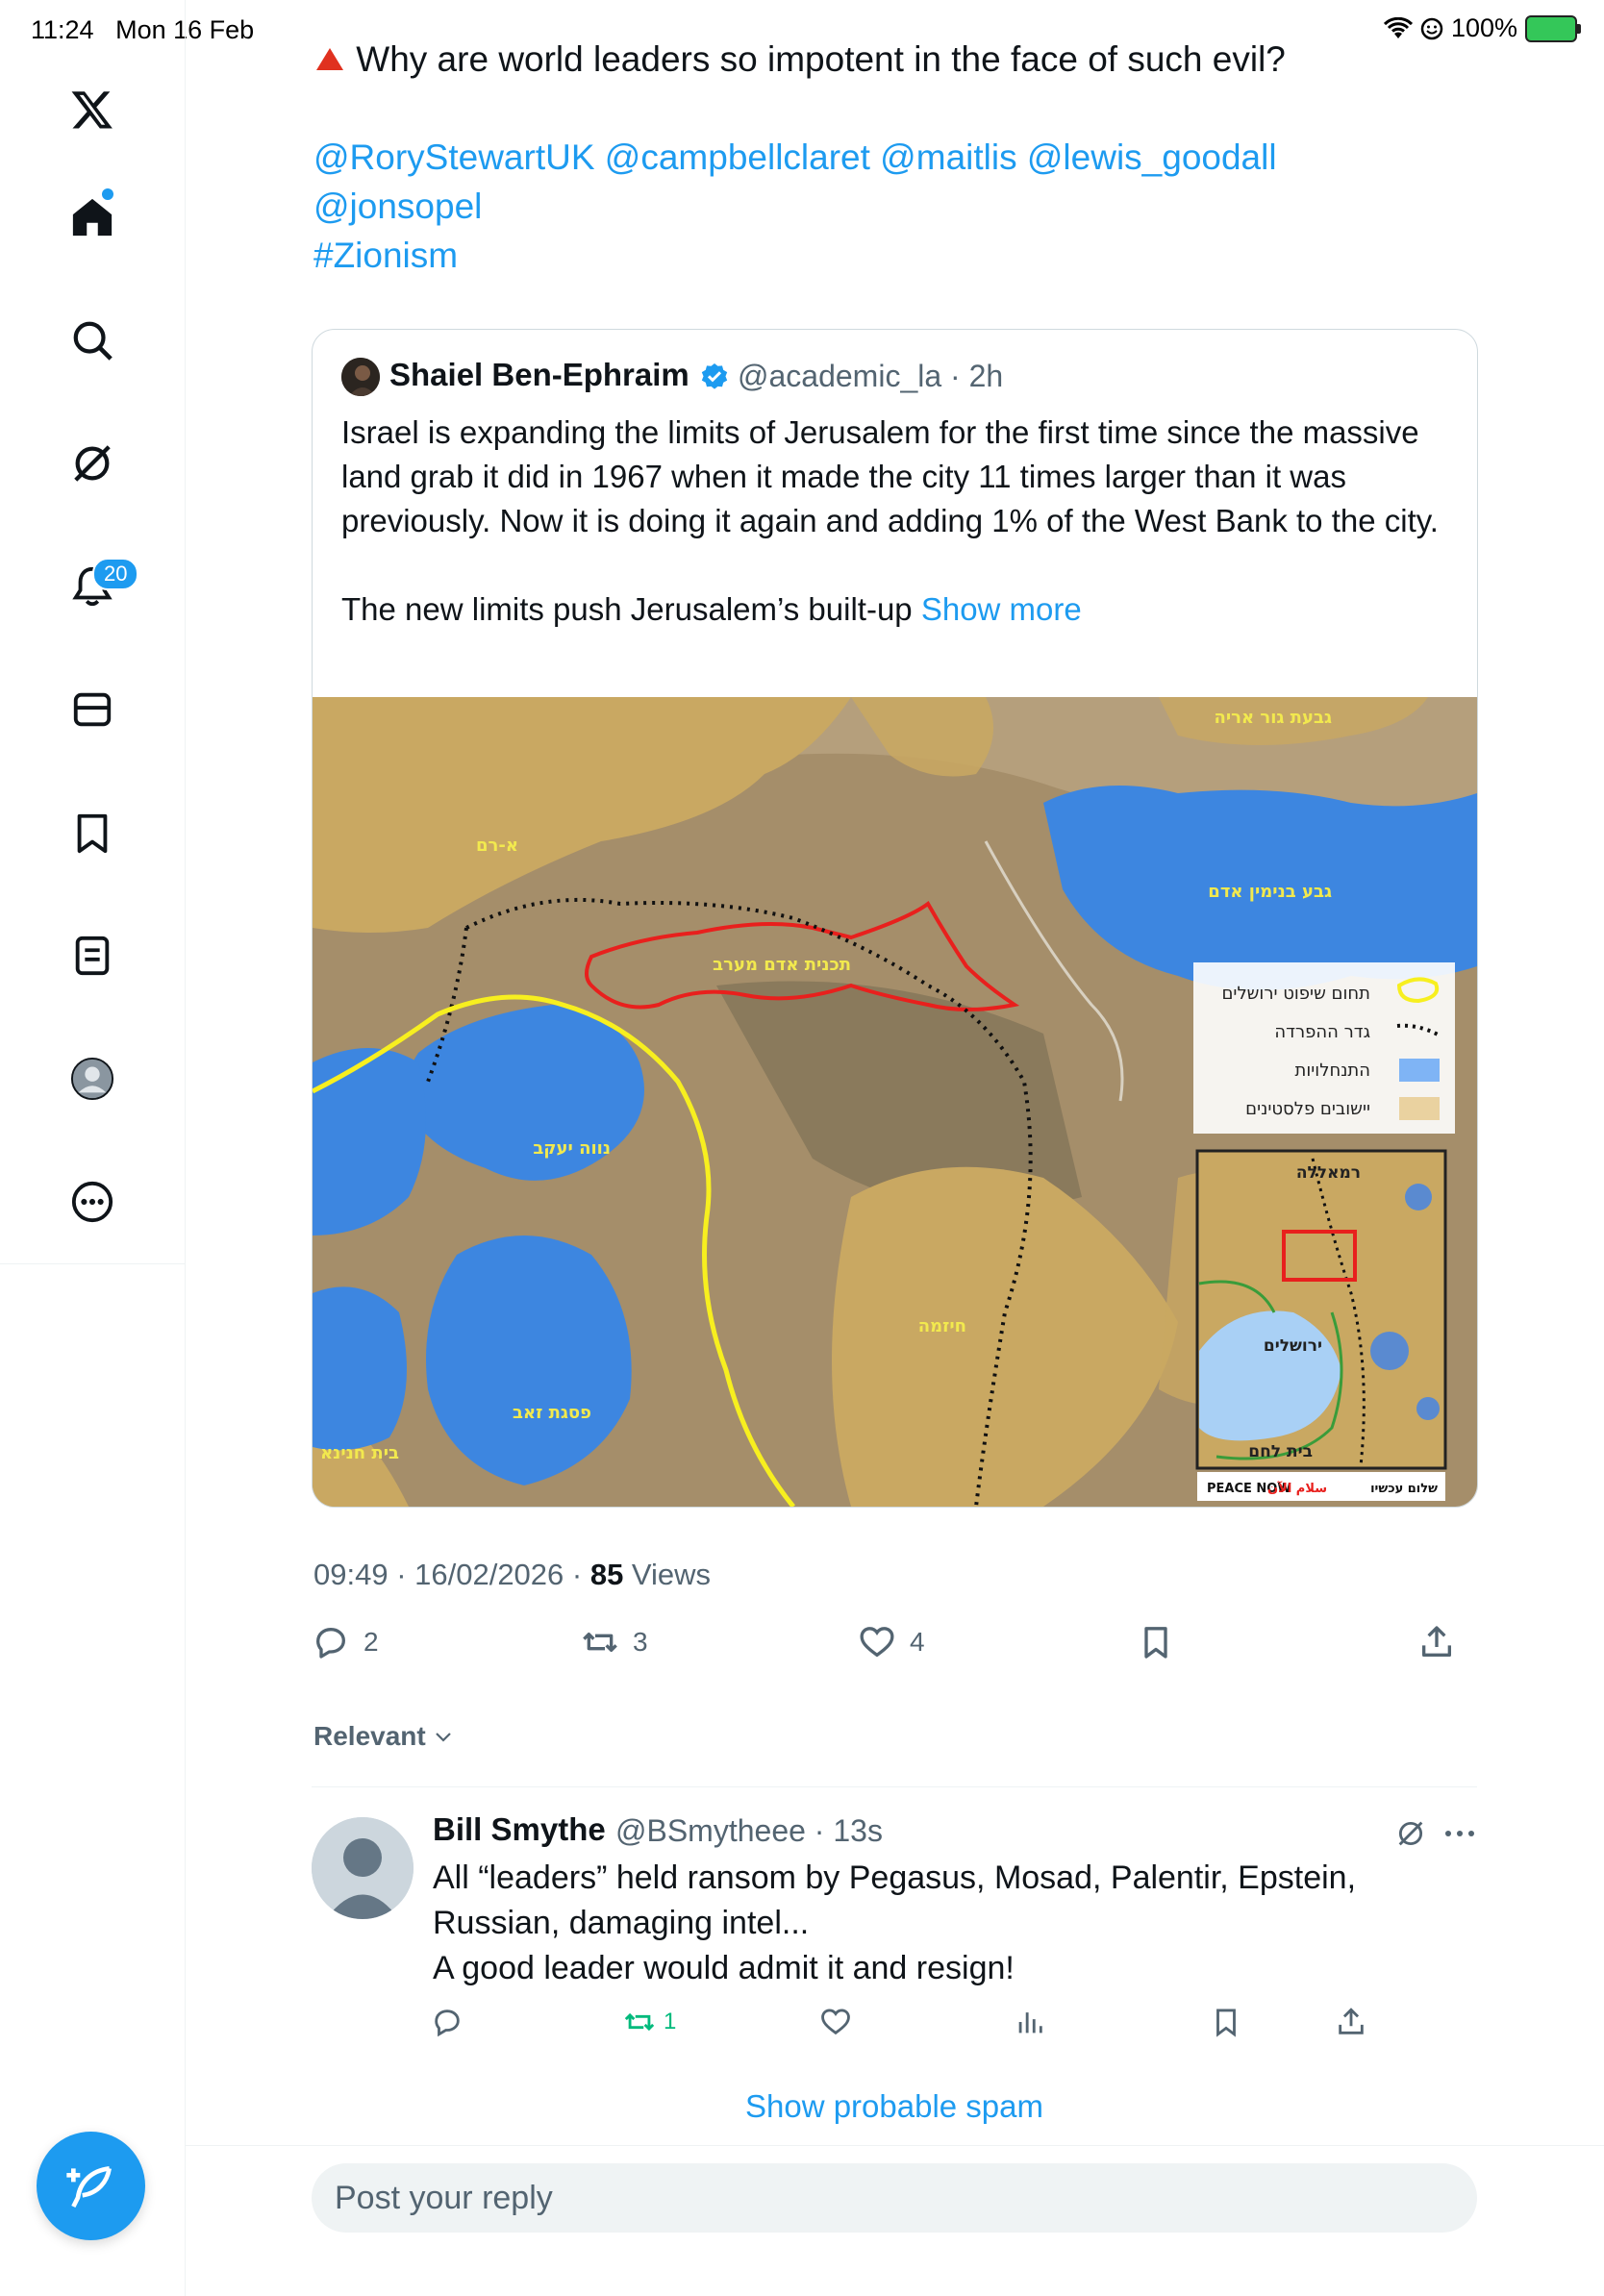 Image resolution: width=1604 pixels, height=2296 pixels. I want to click on battery-percent: 100%, so click(1483, 27).